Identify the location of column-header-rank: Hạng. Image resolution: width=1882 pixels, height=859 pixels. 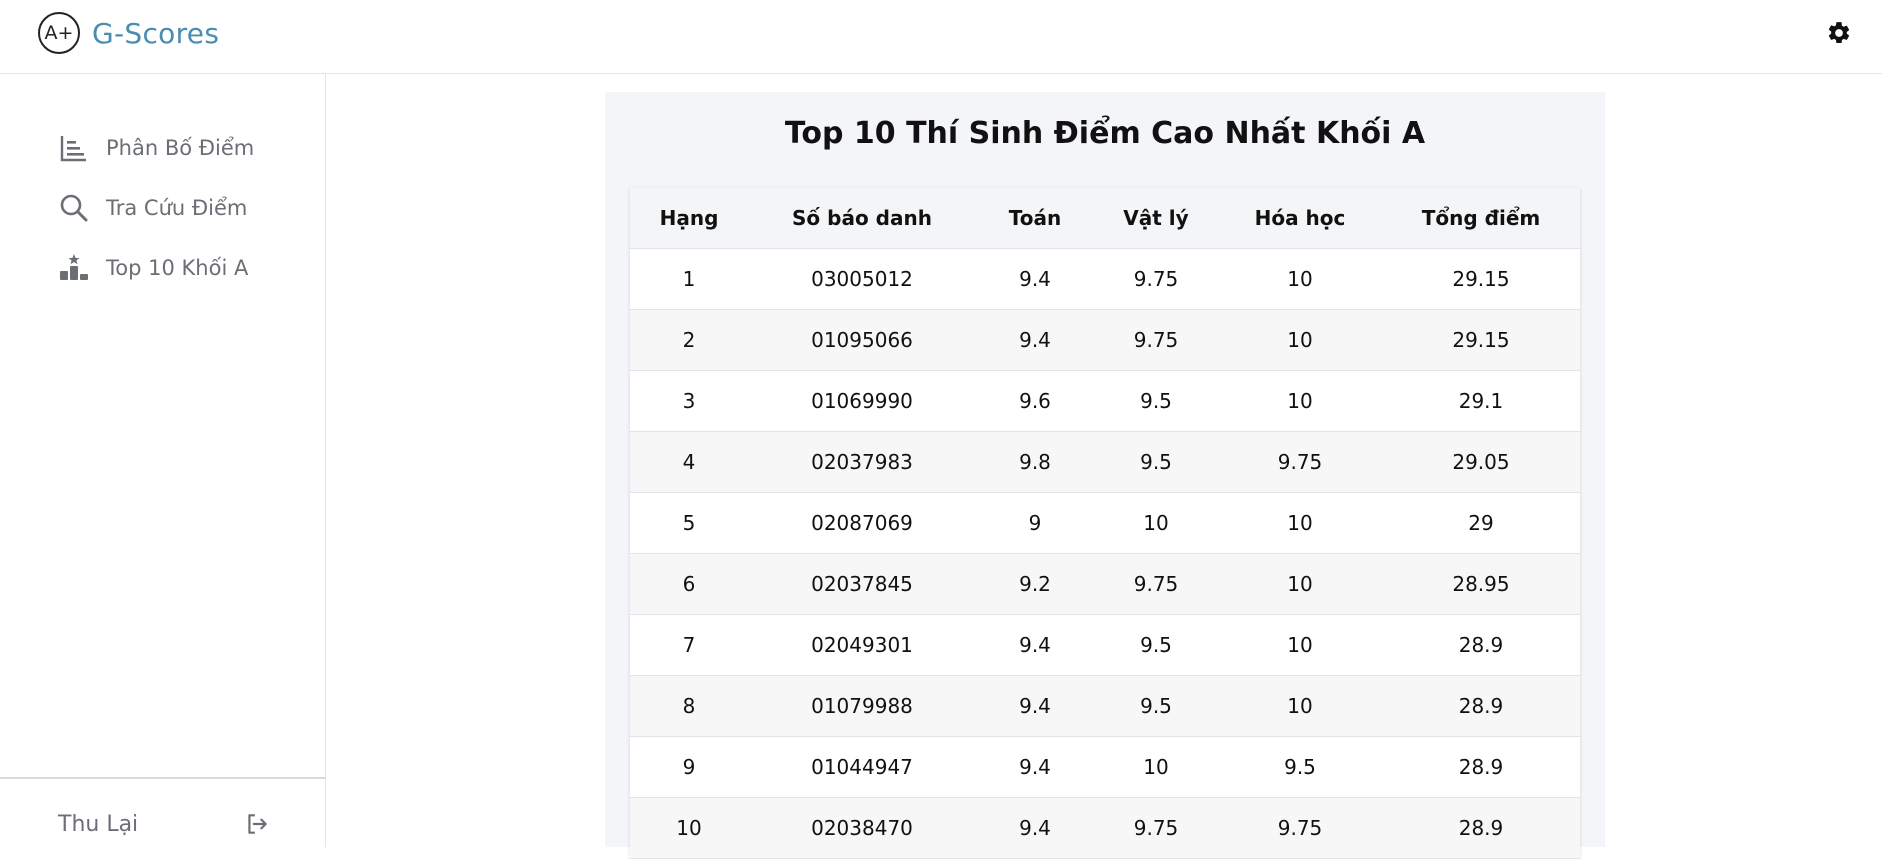
(689, 218).